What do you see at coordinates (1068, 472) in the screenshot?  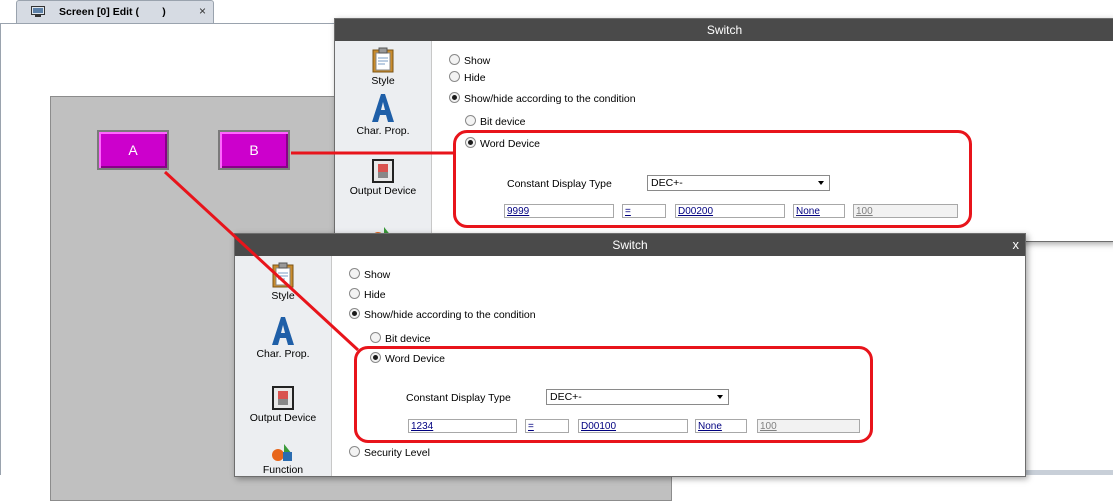 I see `scrollbar-track` at bounding box center [1068, 472].